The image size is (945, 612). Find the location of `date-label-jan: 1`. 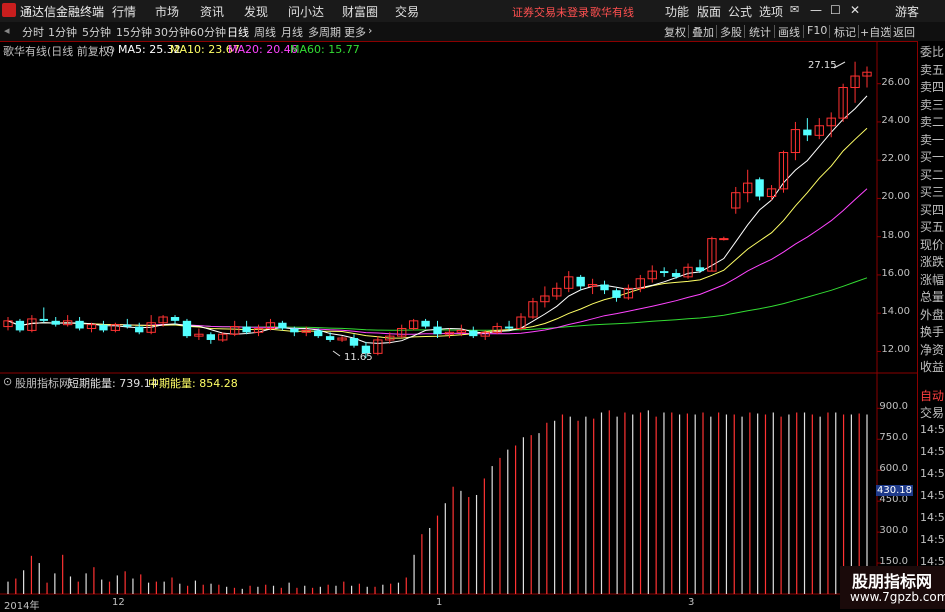

date-label-jan: 1 is located at coordinates (439, 602).